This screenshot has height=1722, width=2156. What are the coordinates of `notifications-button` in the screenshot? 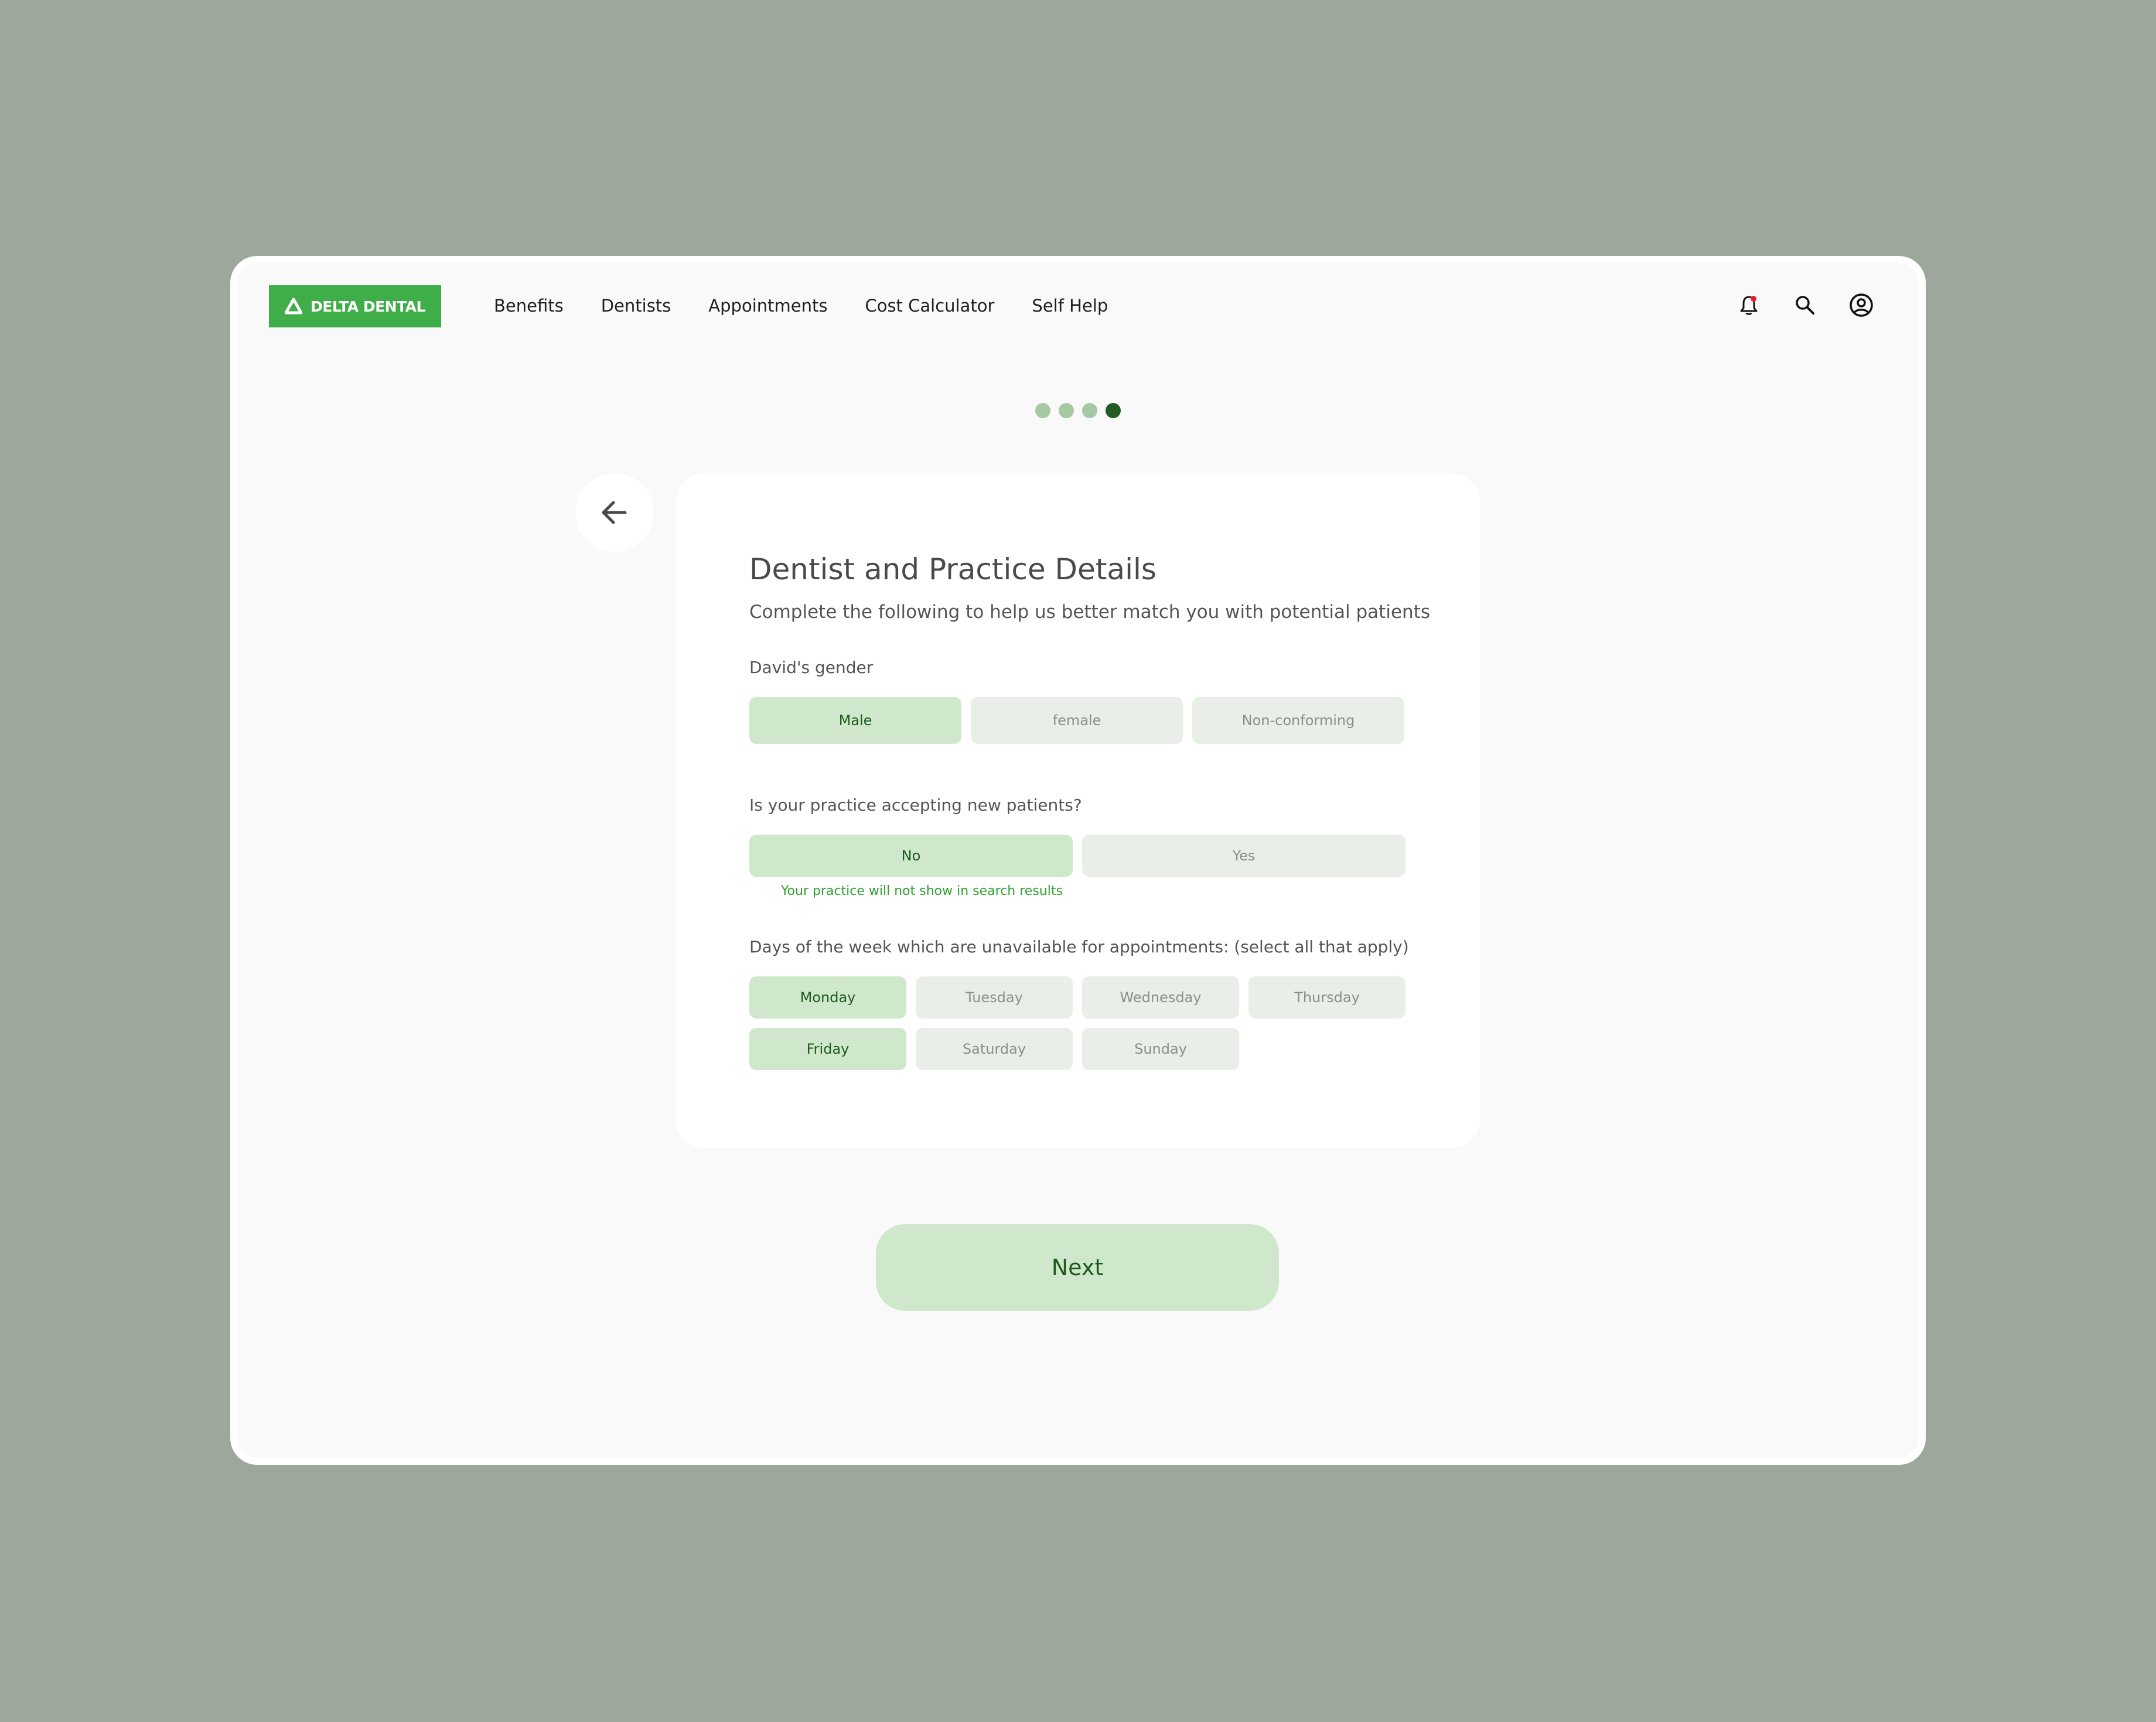 It's located at (1749, 305).